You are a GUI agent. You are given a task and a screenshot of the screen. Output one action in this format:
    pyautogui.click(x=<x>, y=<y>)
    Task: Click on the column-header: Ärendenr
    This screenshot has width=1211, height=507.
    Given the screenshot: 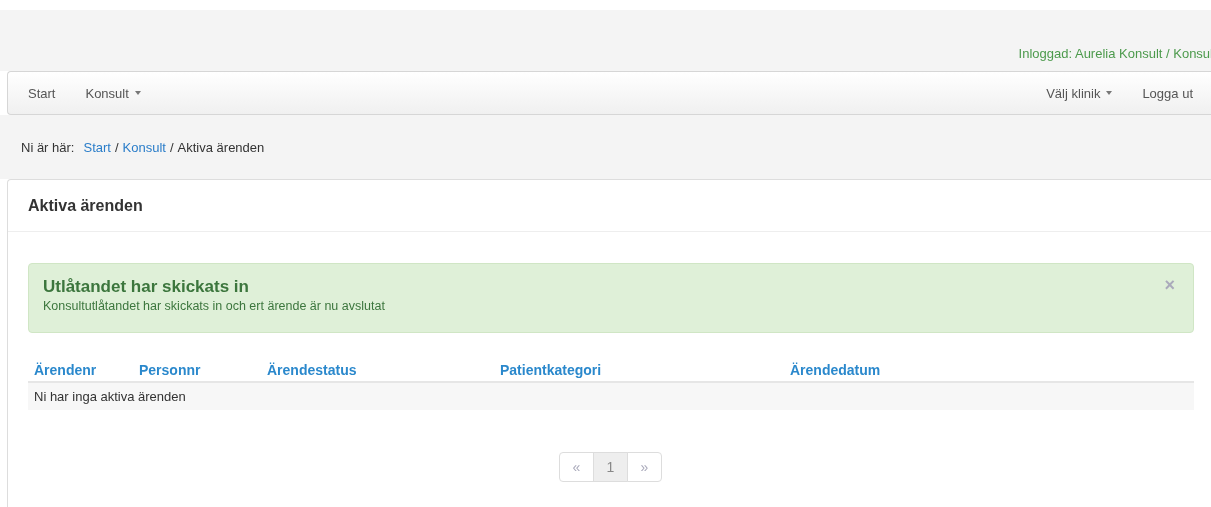 What is the action you would take?
    pyautogui.click(x=86, y=370)
    